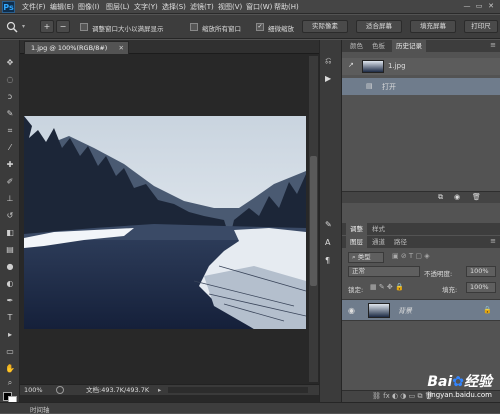  What do you see at coordinates (458, 382) in the screenshot?
I see `watermark-paw-icon: ✿` at bounding box center [458, 382].